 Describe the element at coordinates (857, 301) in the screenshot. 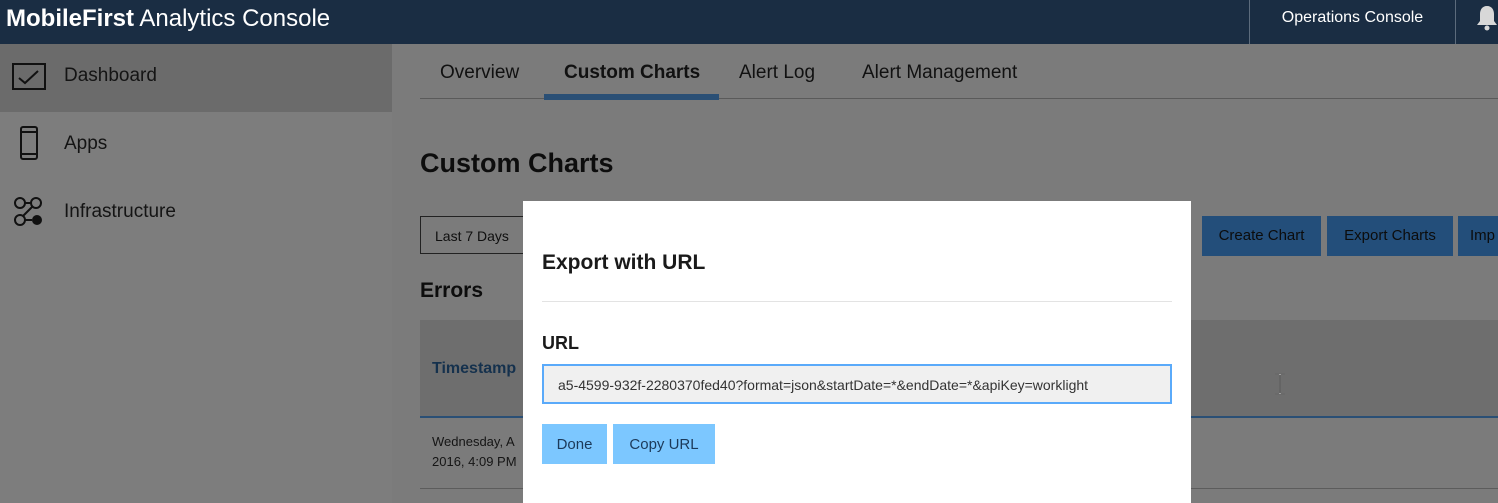

I see `dialog-divider` at that location.